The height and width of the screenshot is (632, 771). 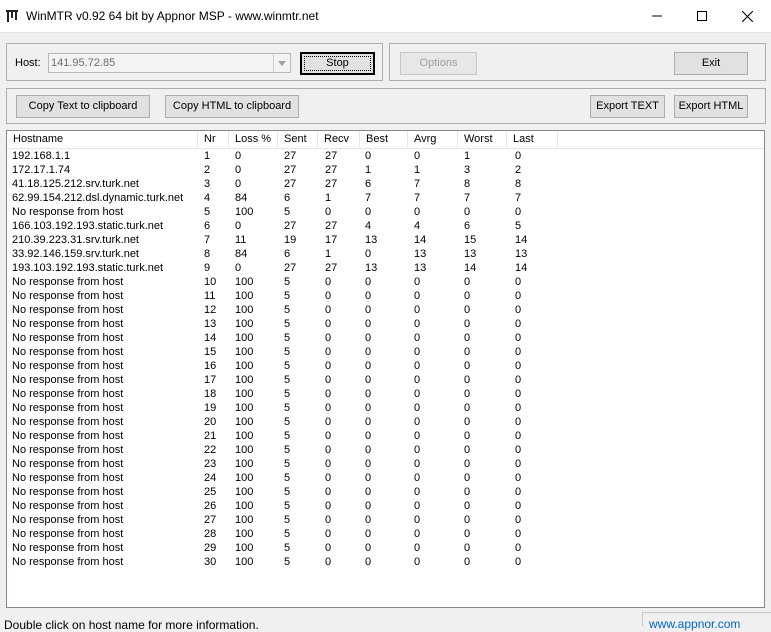 I want to click on export-html-button-label: Export HTML, so click(x=711, y=106).